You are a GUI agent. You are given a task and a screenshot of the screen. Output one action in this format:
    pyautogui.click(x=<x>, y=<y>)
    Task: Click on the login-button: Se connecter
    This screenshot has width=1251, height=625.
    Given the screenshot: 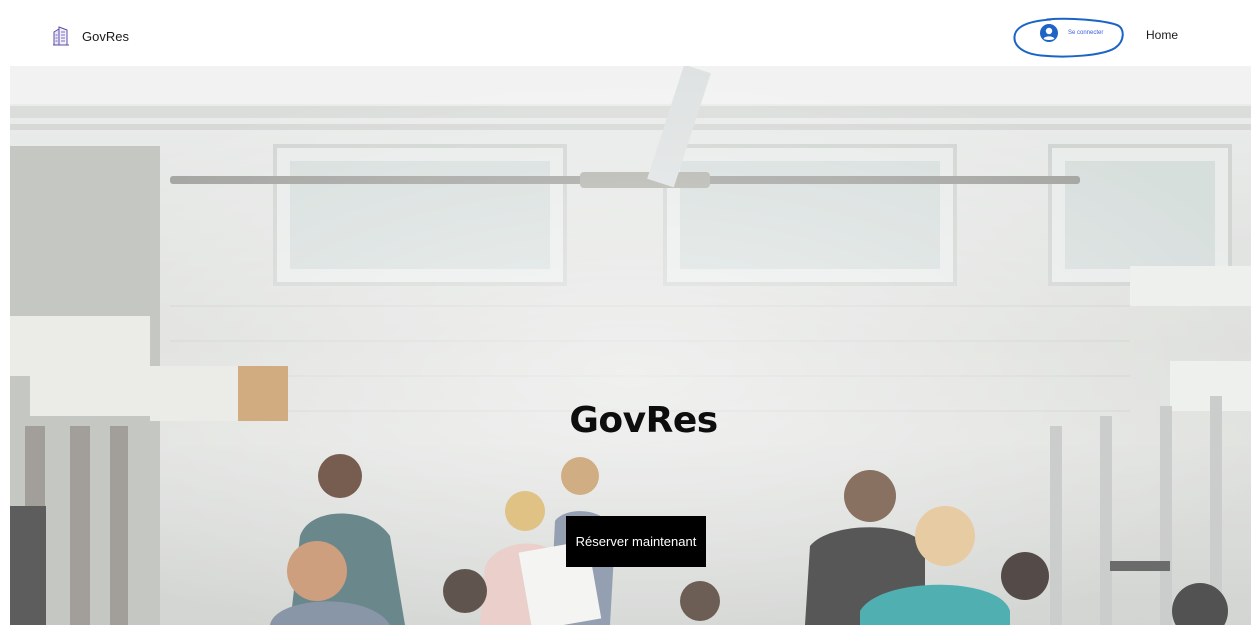 What is the action you would take?
    pyautogui.click(x=1071, y=33)
    